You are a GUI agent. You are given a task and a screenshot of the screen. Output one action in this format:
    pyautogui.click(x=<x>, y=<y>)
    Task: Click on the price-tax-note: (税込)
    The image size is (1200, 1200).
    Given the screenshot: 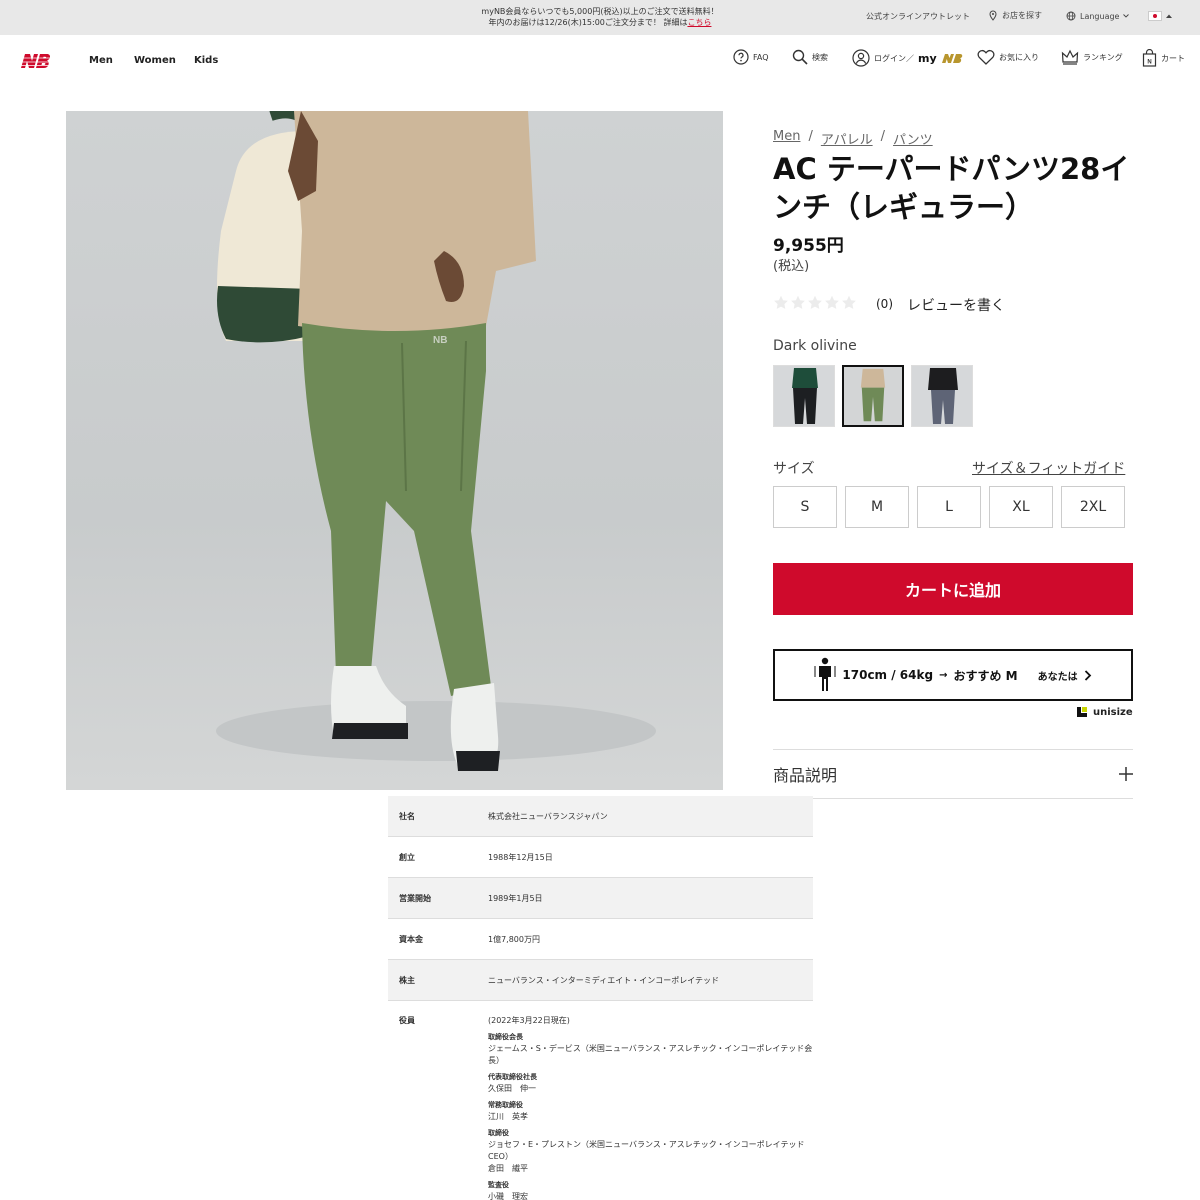 What is the action you would take?
    pyautogui.click(x=791, y=266)
    